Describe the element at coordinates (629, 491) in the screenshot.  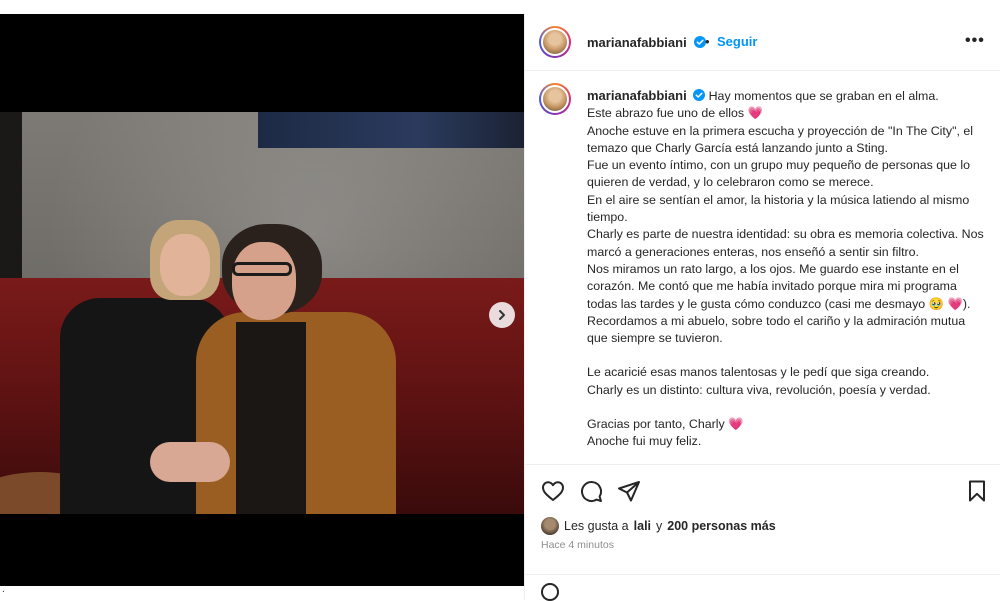
I see `share-icon` at that location.